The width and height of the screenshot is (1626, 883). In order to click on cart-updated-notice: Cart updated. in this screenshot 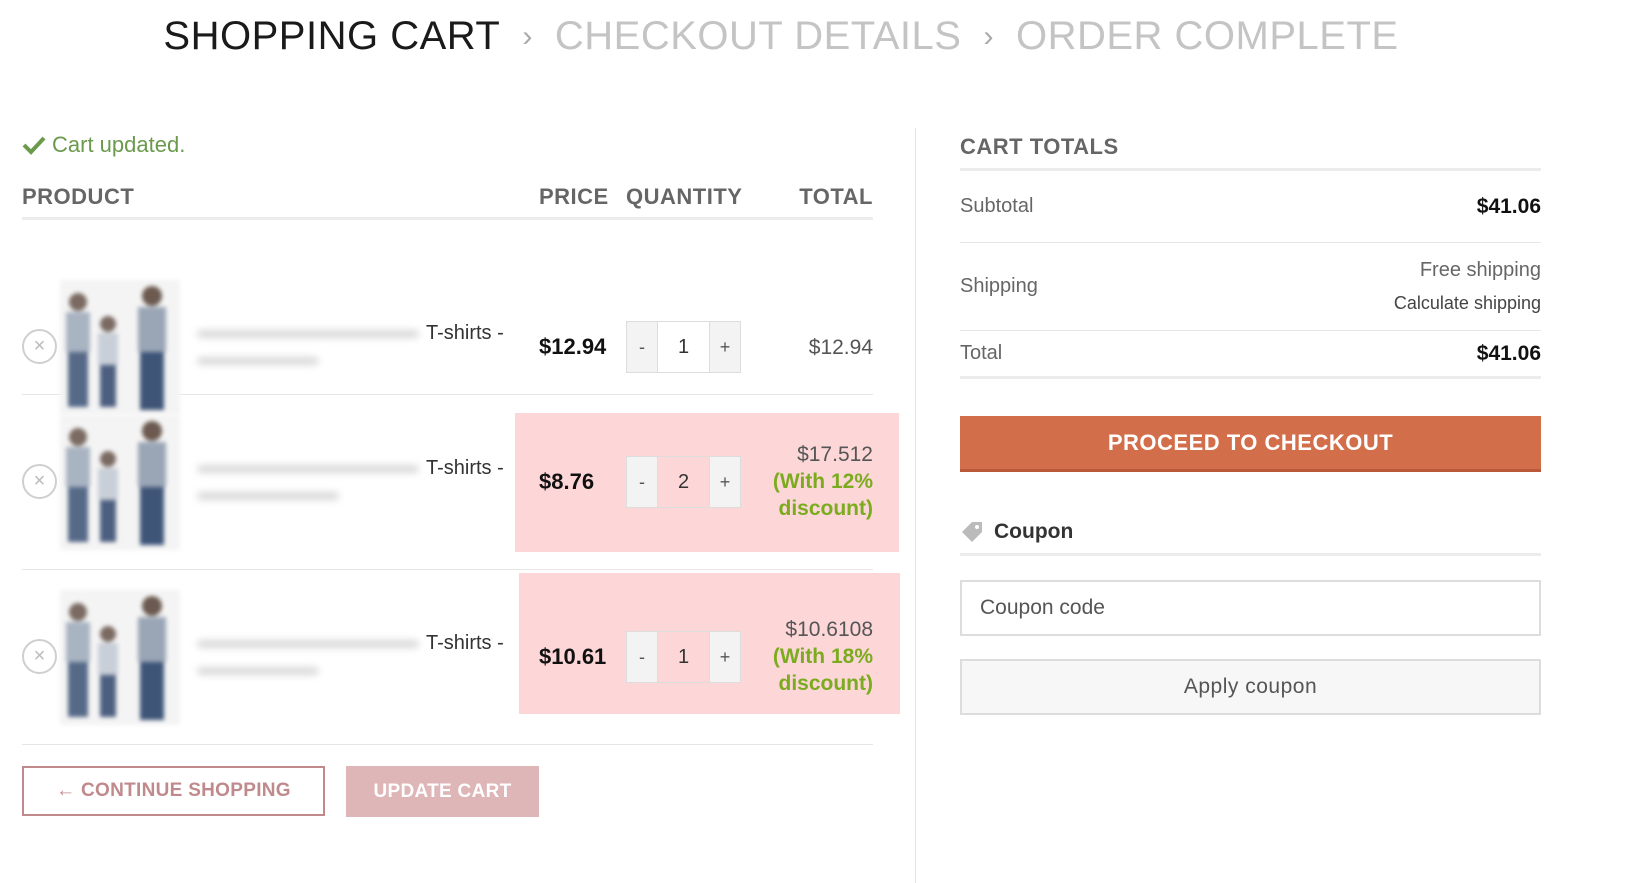, I will do `click(103, 145)`.